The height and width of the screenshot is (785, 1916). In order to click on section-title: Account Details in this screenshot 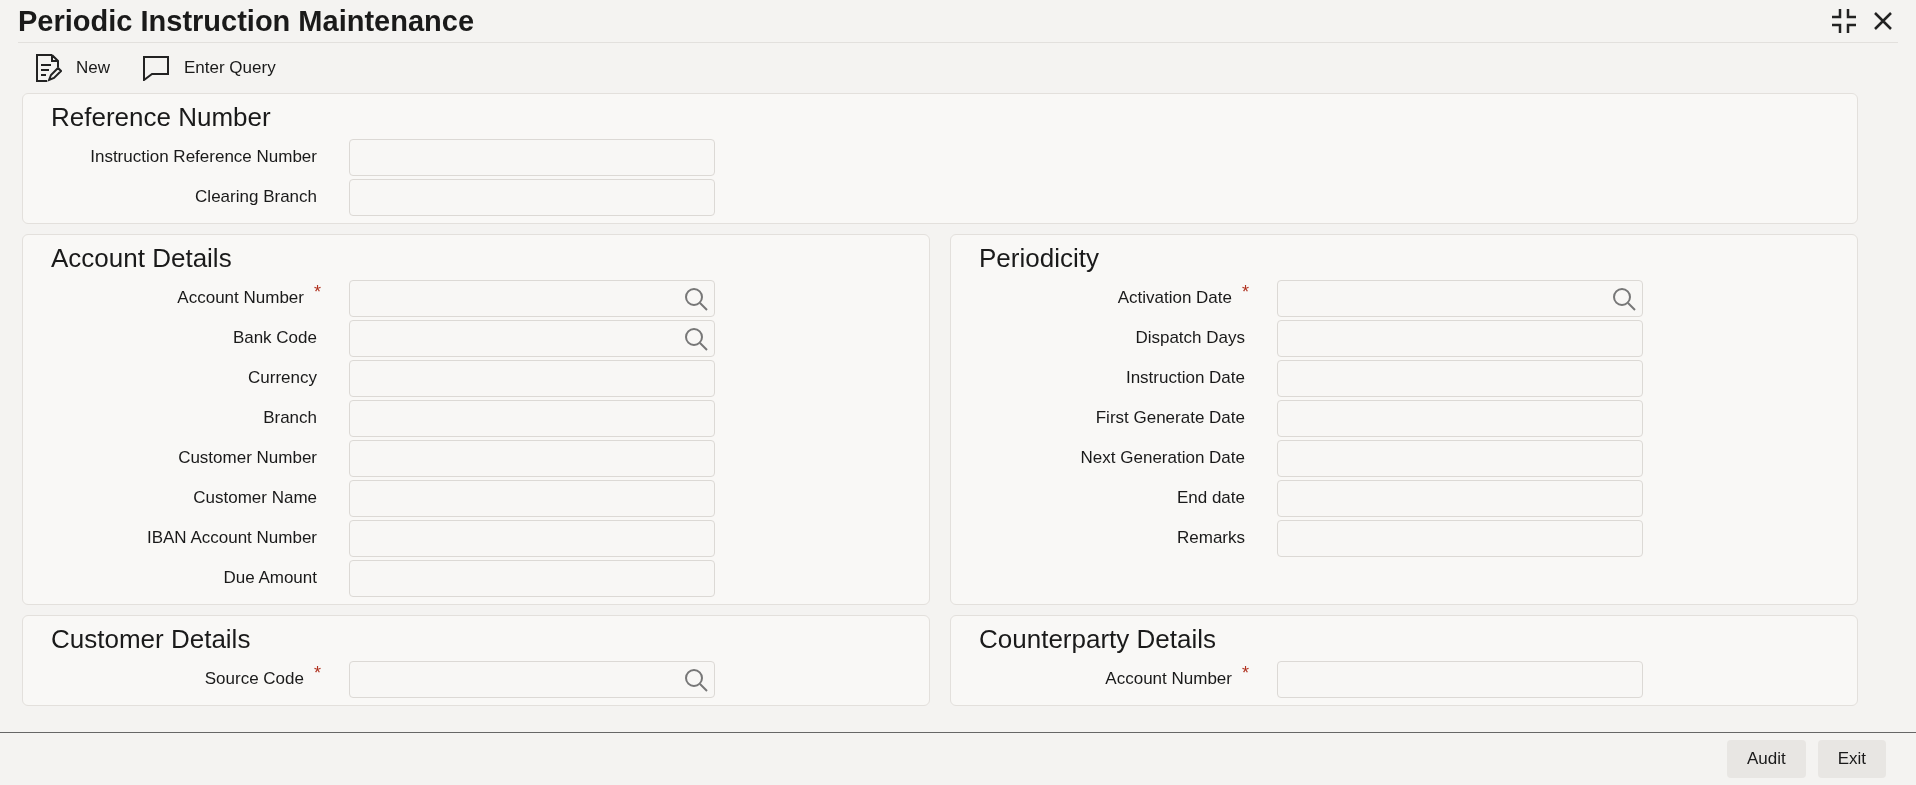, I will do `click(142, 258)`.